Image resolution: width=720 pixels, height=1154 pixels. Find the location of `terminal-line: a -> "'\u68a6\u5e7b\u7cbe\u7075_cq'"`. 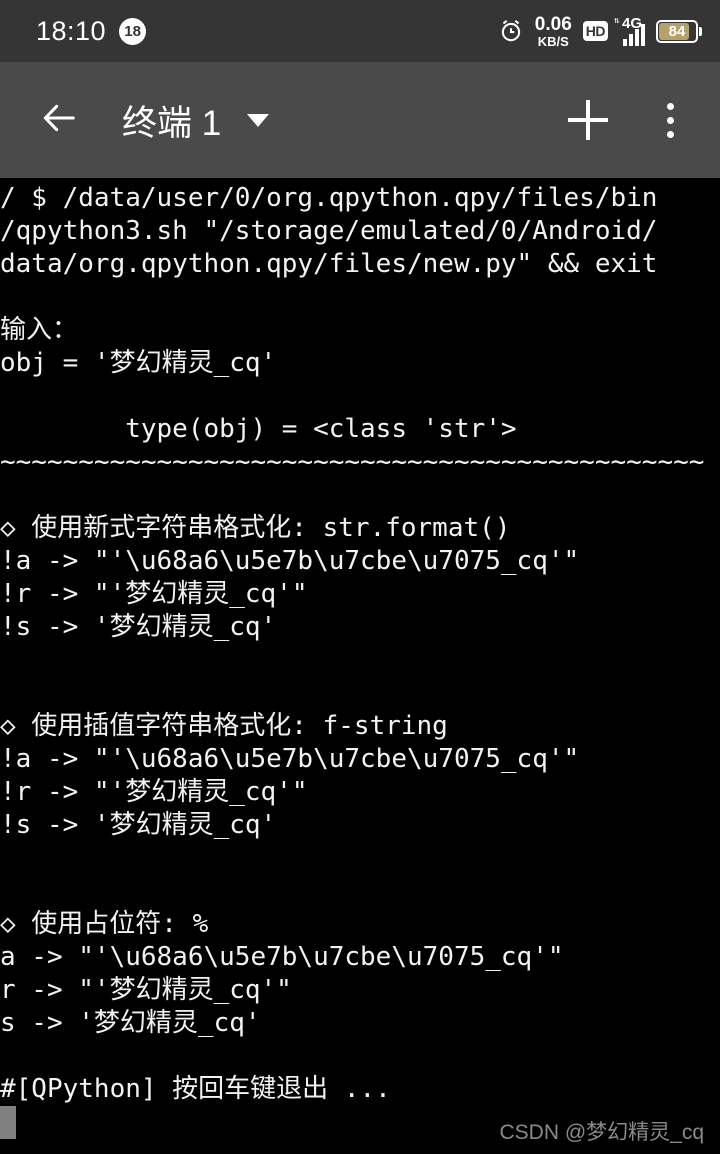

terminal-line: a -> "'\u68a6\u5e7b\u7cbe\u7075_cq'" is located at coordinates (282, 957).